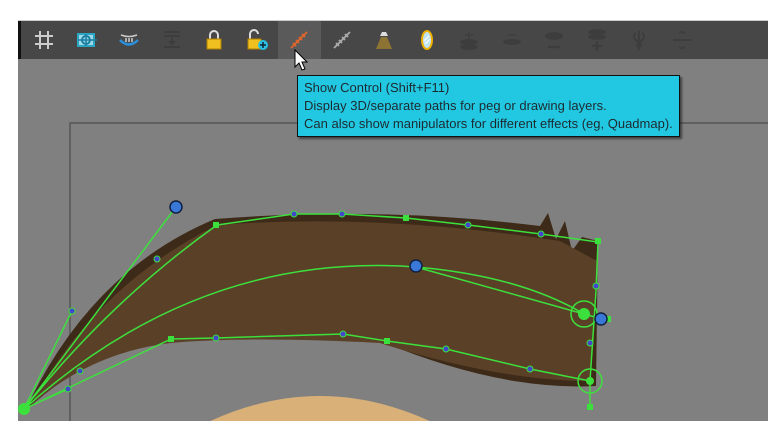 Image resolution: width=768 pixels, height=430 pixels. I want to click on tooltip-text: Can also show manipulators for different effects (eg, Quadmap)., so click(488, 124).